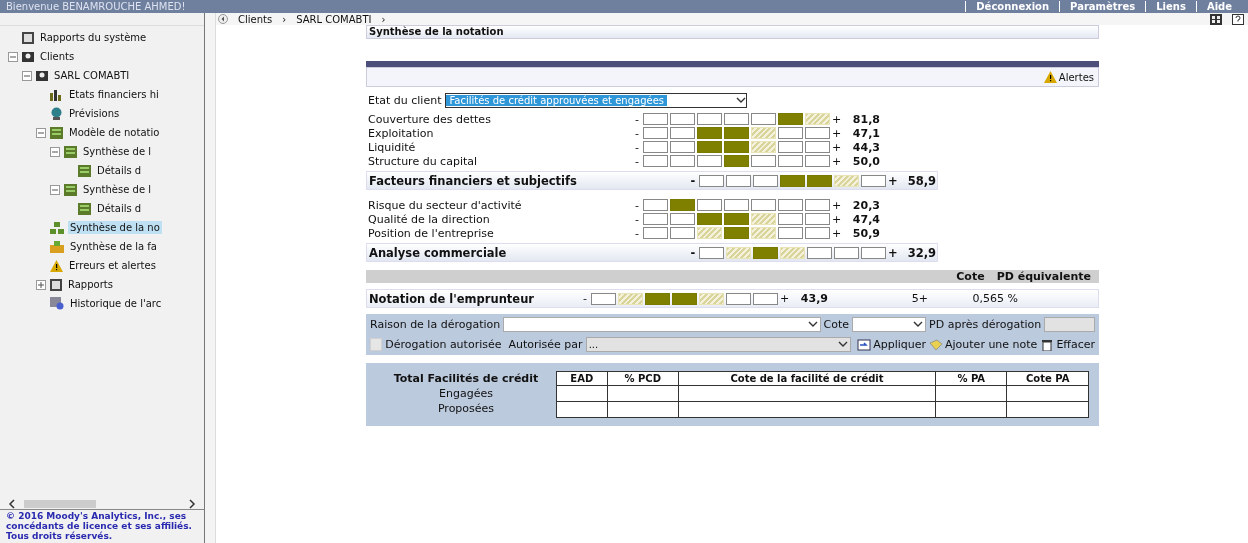 Image resolution: width=1248 pixels, height=543 pixels. I want to click on factor-label: Exploitation, so click(401, 133).